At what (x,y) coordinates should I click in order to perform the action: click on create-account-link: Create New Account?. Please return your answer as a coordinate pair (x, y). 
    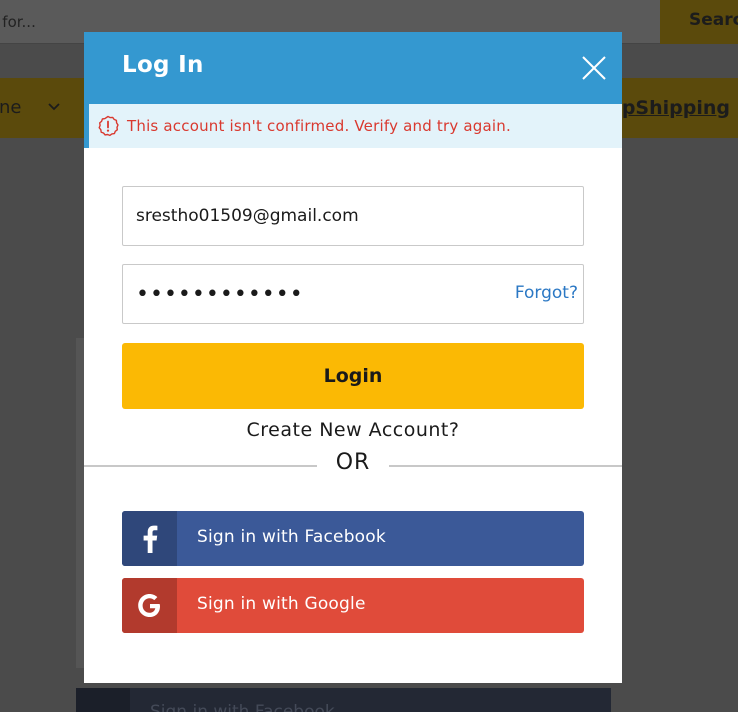
    Looking at the image, I should click on (353, 430).